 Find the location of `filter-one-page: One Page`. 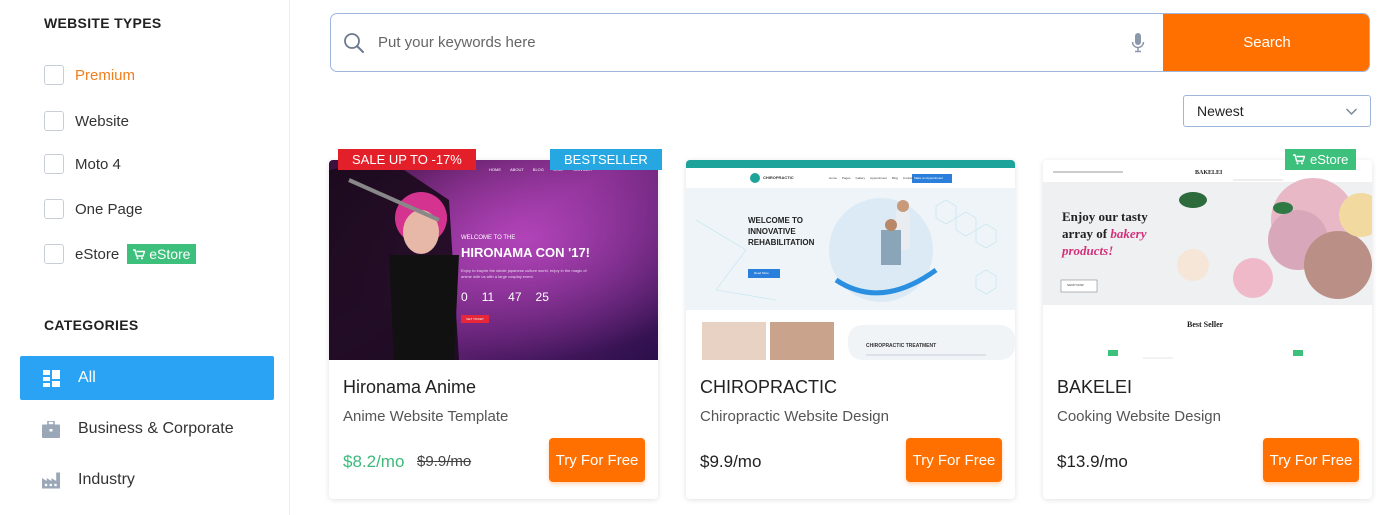

filter-one-page: One Page is located at coordinates (93, 209).